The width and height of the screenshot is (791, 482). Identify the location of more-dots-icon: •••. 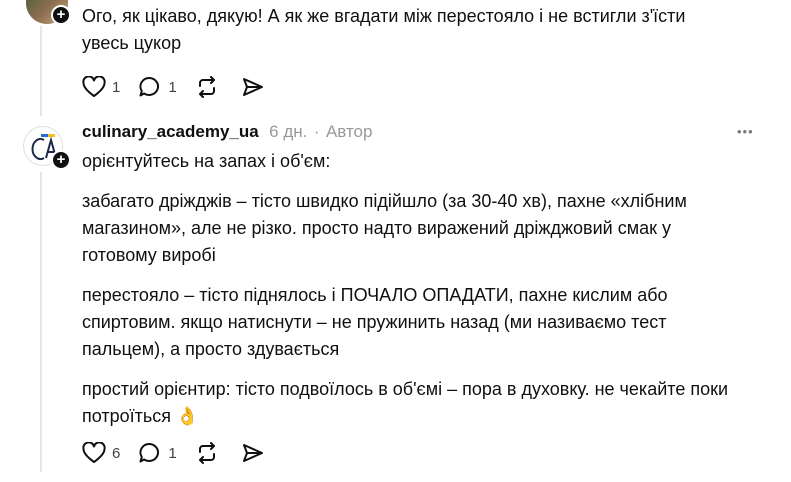
(745, 131).